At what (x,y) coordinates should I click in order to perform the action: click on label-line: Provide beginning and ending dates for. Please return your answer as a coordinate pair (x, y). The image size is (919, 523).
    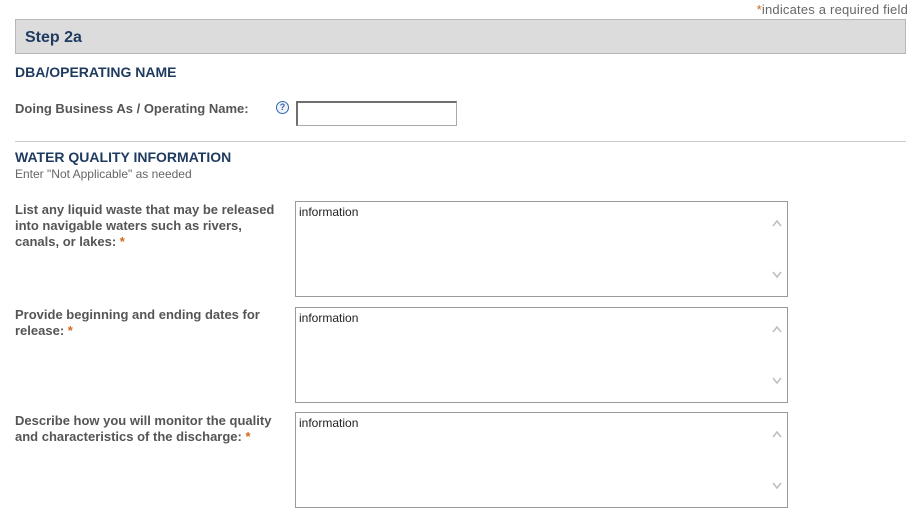
    Looking at the image, I should click on (137, 314).